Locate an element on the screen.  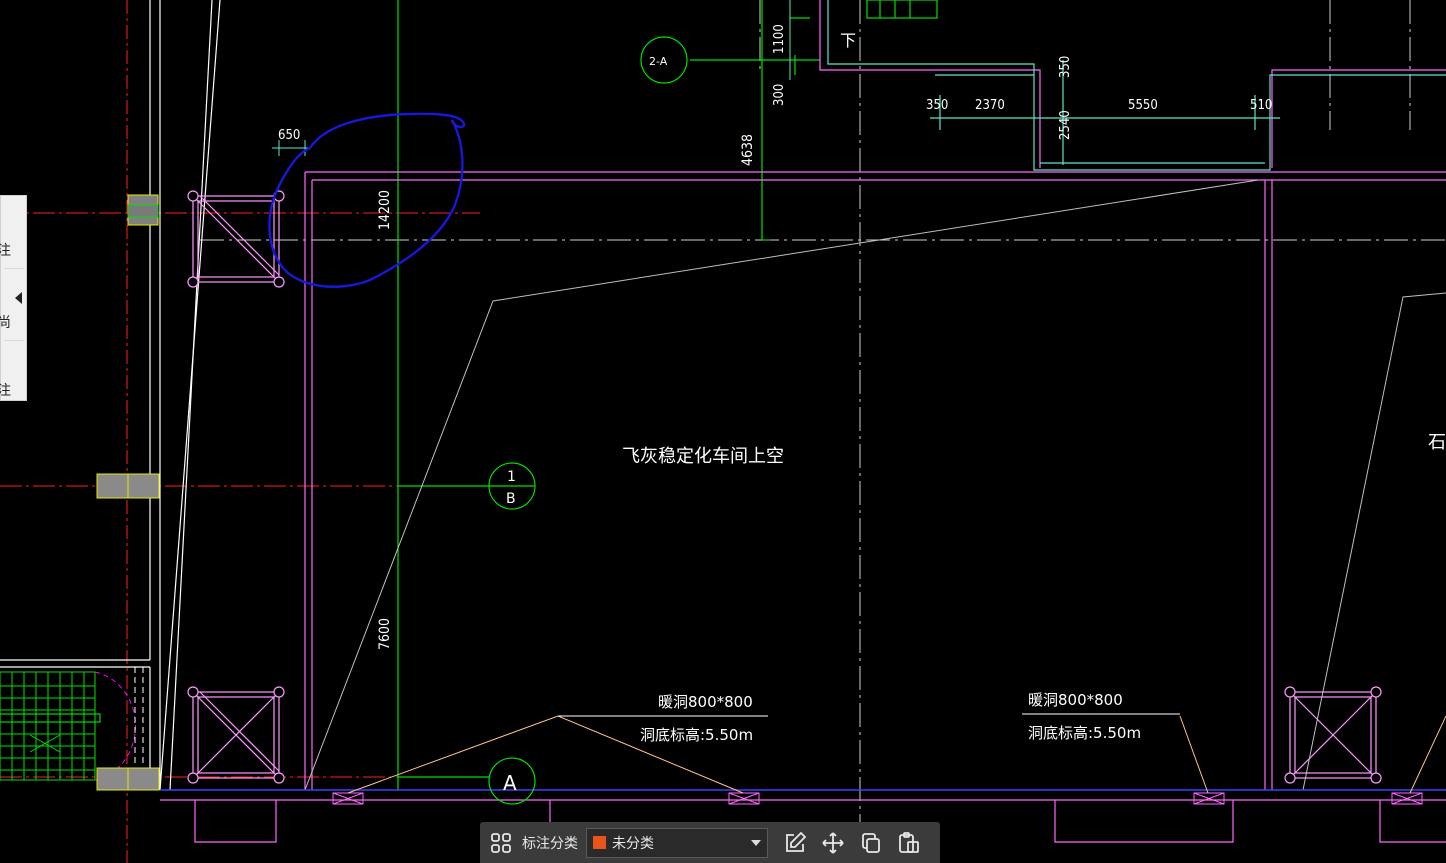
axis-bubbles is located at coordinates (588, 420).